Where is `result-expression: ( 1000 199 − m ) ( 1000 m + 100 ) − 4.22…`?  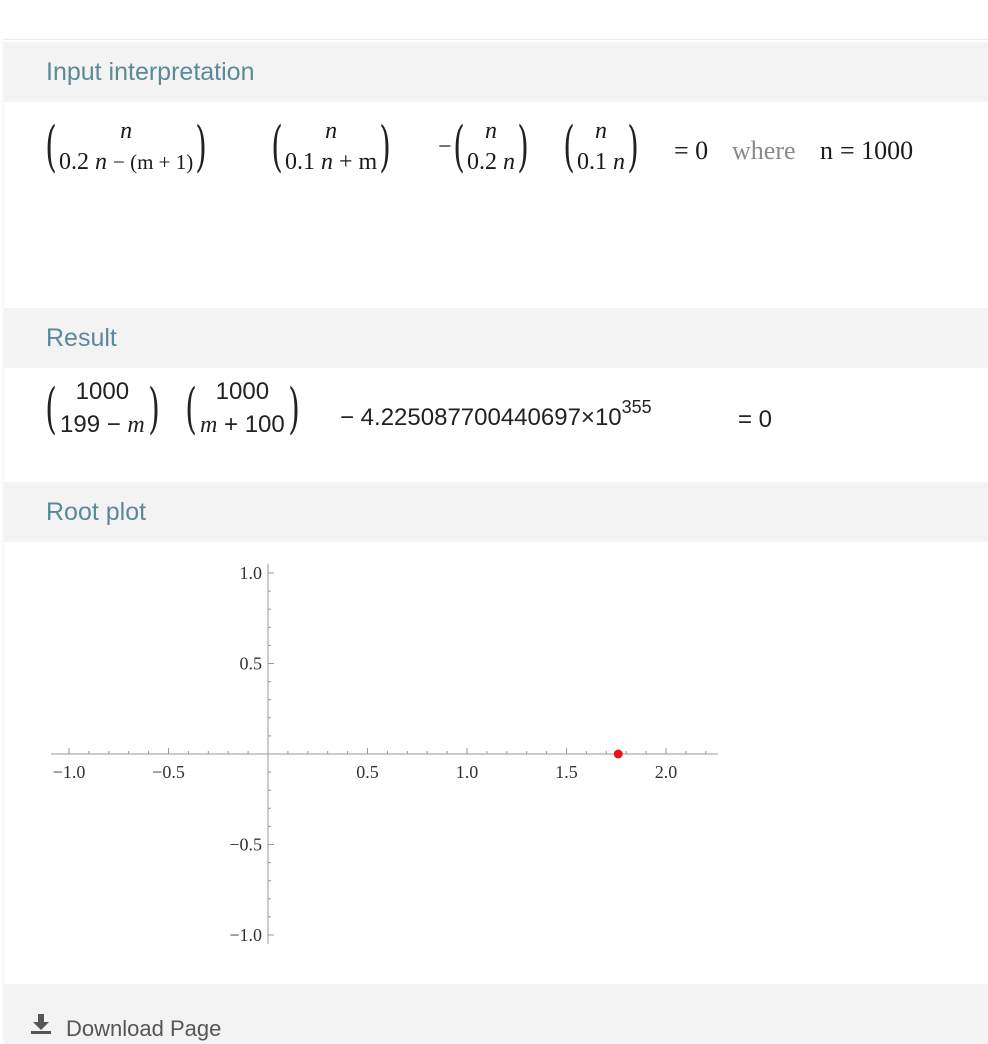 result-expression: ( 1000 199 − m ) ( 1000 m + 100 ) − 4.22… is located at coordinates (514, 418).